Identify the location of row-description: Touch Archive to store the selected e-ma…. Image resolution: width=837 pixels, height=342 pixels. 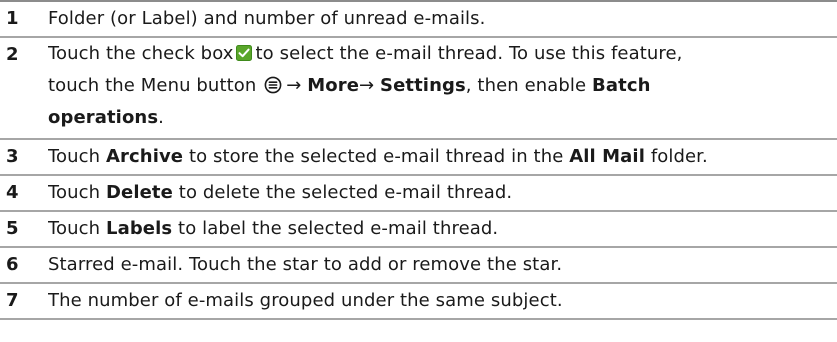
(442, 157).